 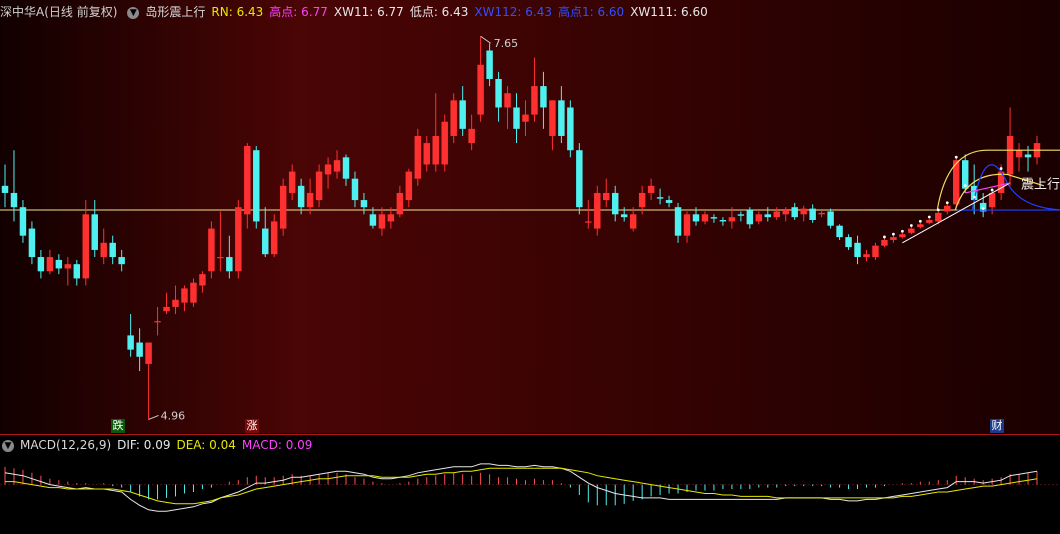 I want to click on marker-rise: 涨, so click(x=252, y=426).